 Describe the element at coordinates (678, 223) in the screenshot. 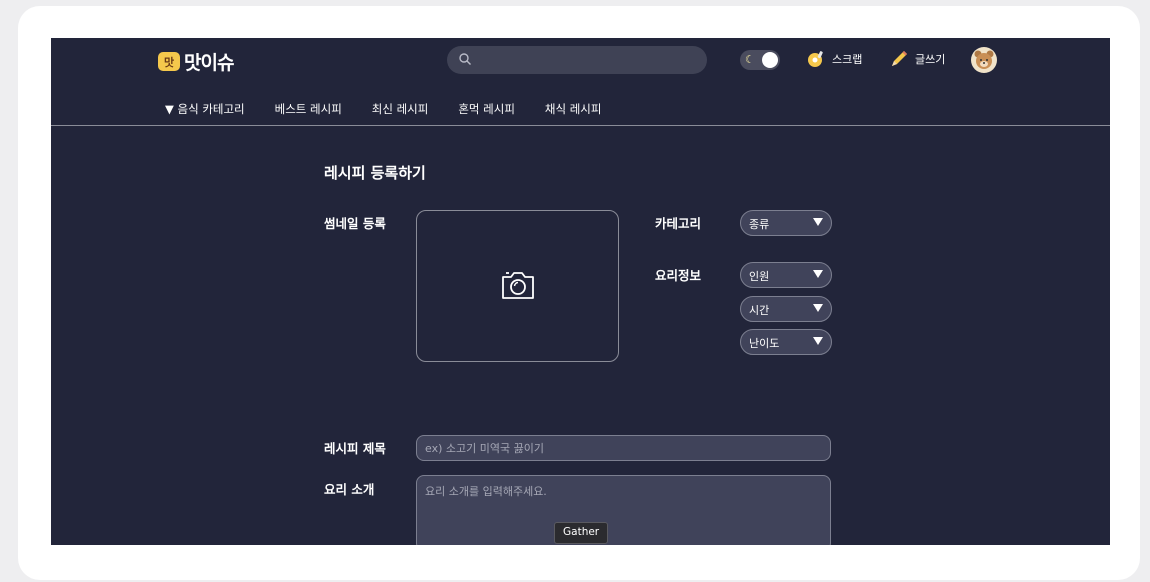

I see `category-label: 카테고리` at that location.